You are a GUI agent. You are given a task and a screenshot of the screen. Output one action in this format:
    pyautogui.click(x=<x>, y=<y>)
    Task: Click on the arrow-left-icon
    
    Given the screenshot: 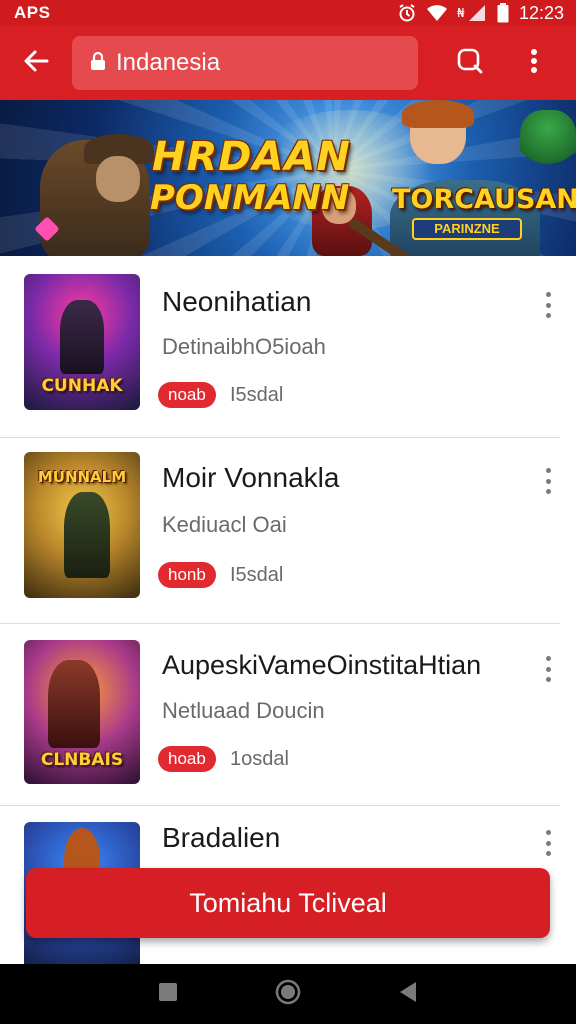 What is the action you would take?
    pyautogui.click(x=36, y=63)
    